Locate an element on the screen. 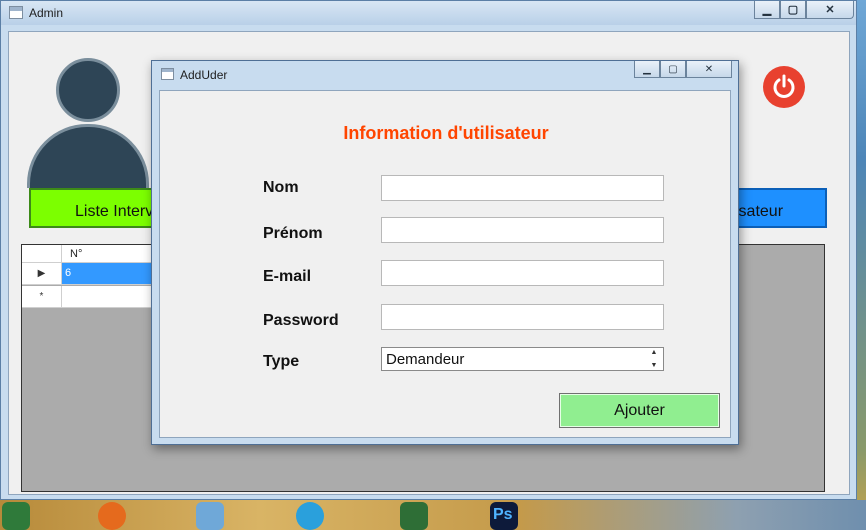 The width and height of the screenshot is (866, 530). grid-corner is located at coordinates (42, 254).